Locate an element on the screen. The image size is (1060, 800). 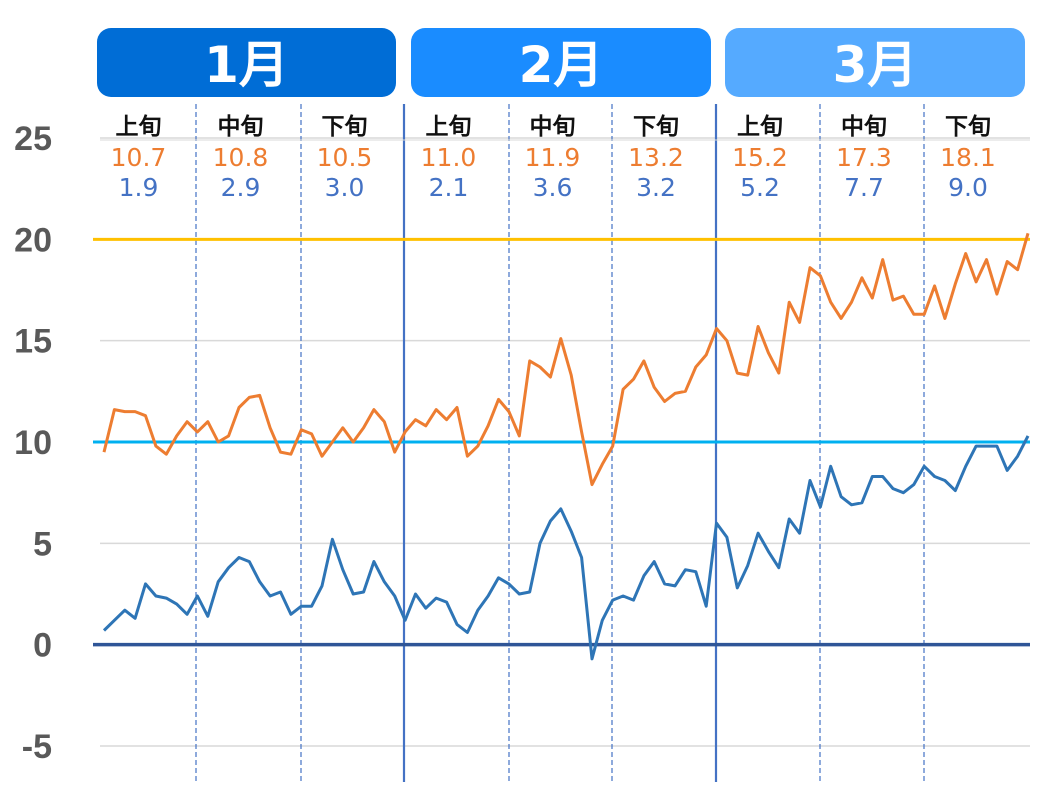
y-axis: 25 20 15 10 5 0 -5 is located at coordinates (33, 443).